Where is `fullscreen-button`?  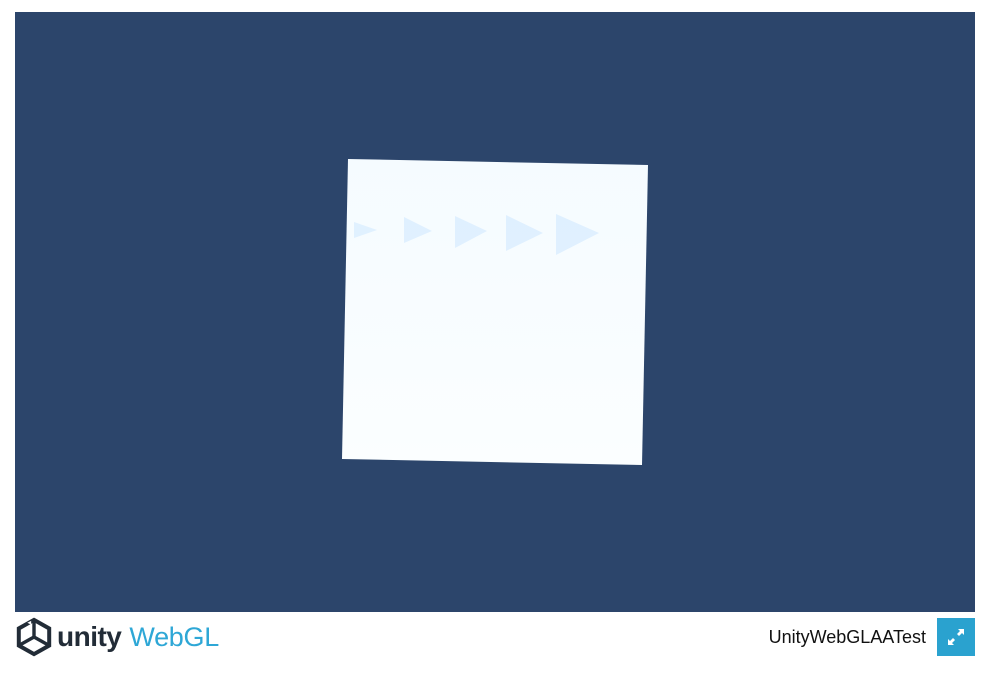 fullscreen-button is located at coordinates (956, 637).